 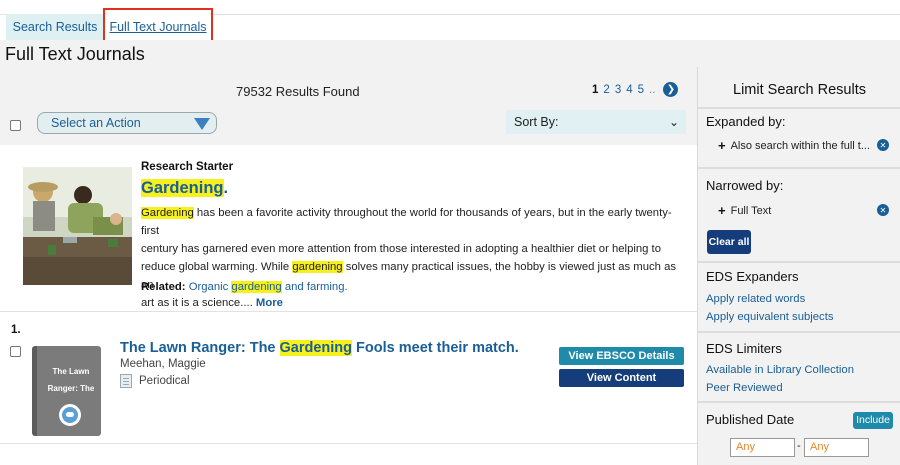 What do you see at coordinates (75, 54) in the screenshot?
I see `page-title: Full Text Journals` at bounding box center [75, 54].